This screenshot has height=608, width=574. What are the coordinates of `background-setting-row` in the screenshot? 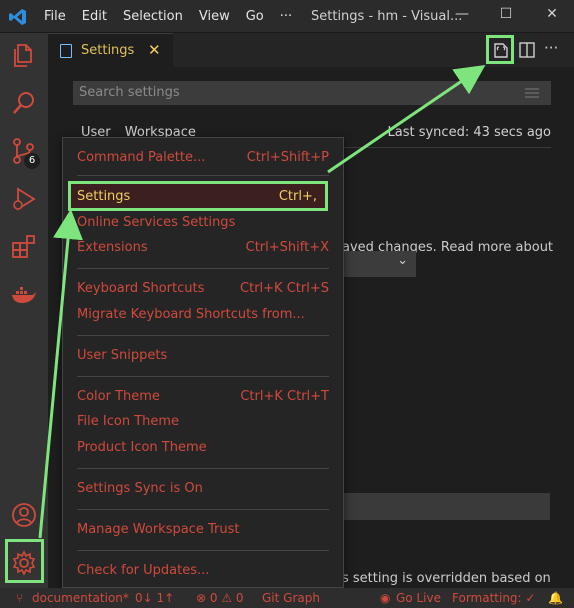 It's located at (447, 506).